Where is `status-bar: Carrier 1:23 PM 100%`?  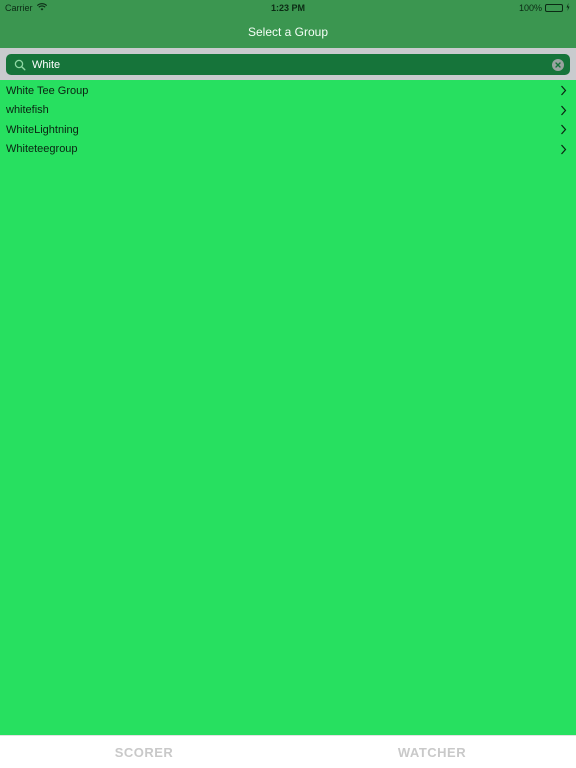
status-bar: Carrier 1:23 PM 100% is located at coordinates (288, 8).